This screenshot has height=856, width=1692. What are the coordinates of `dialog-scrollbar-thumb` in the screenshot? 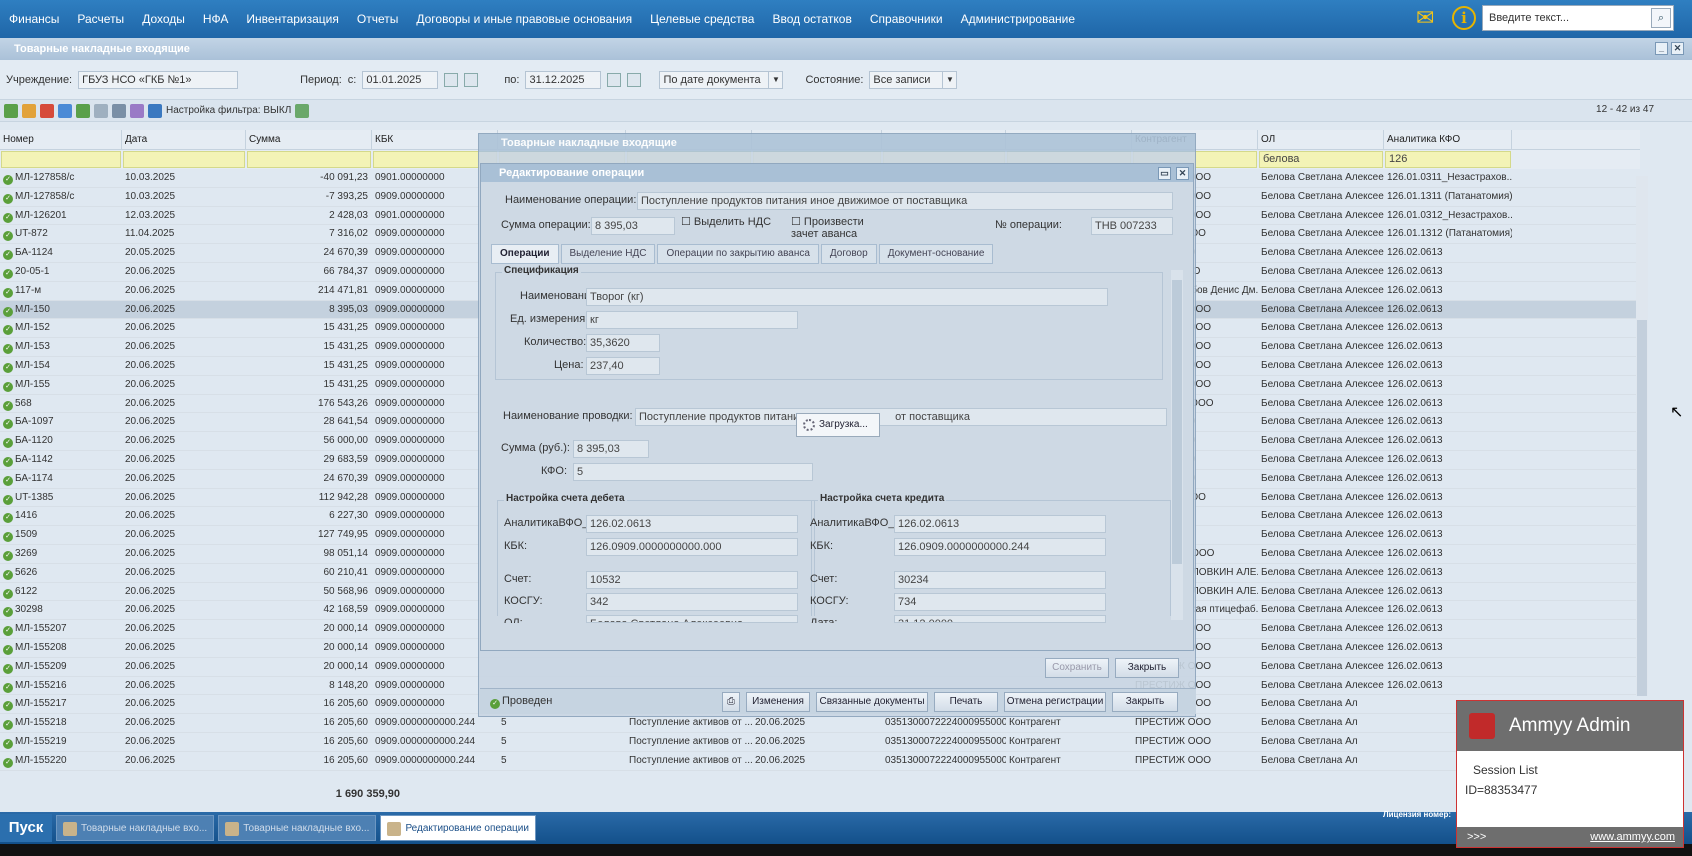 It's located at (1177, 422).